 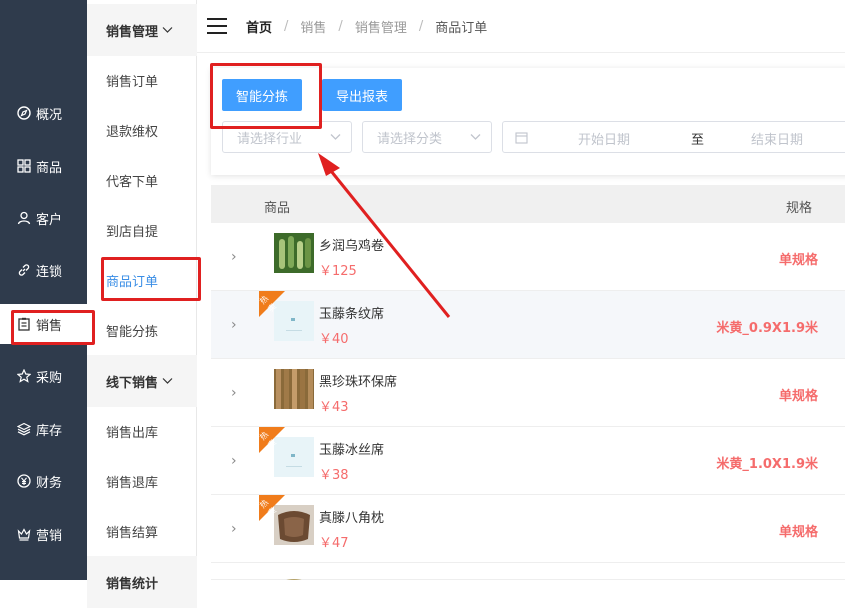 I want to click on smart-sort-button: 智能分拣, so click(x=262, y=95).